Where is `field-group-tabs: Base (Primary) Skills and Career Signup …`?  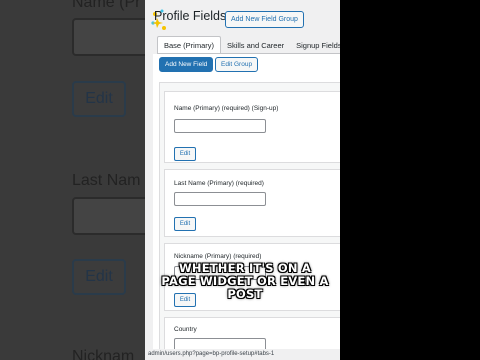
field-group-tabs: Base (Primary) Skills and Career Signup … is located at coordinates (248, 45).